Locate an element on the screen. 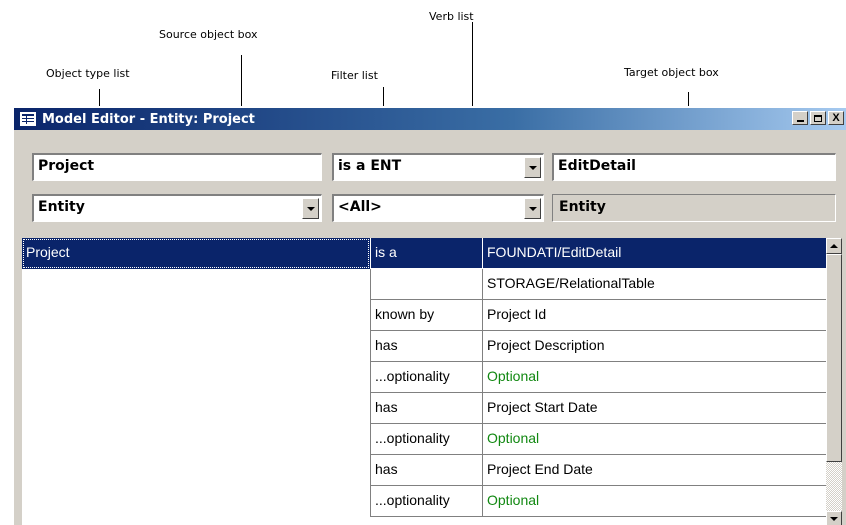  window-grid-icon is located at coordinates (28, 119).